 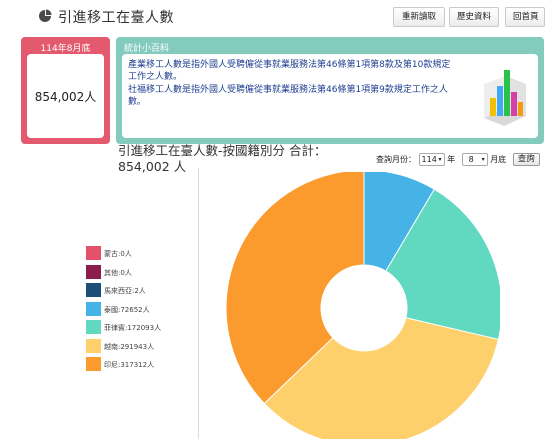 What do you see at coordinates (141, 253) in the screenshot?
I see `legend-item: 蒙古:0人` at bounding box center [141, 253].